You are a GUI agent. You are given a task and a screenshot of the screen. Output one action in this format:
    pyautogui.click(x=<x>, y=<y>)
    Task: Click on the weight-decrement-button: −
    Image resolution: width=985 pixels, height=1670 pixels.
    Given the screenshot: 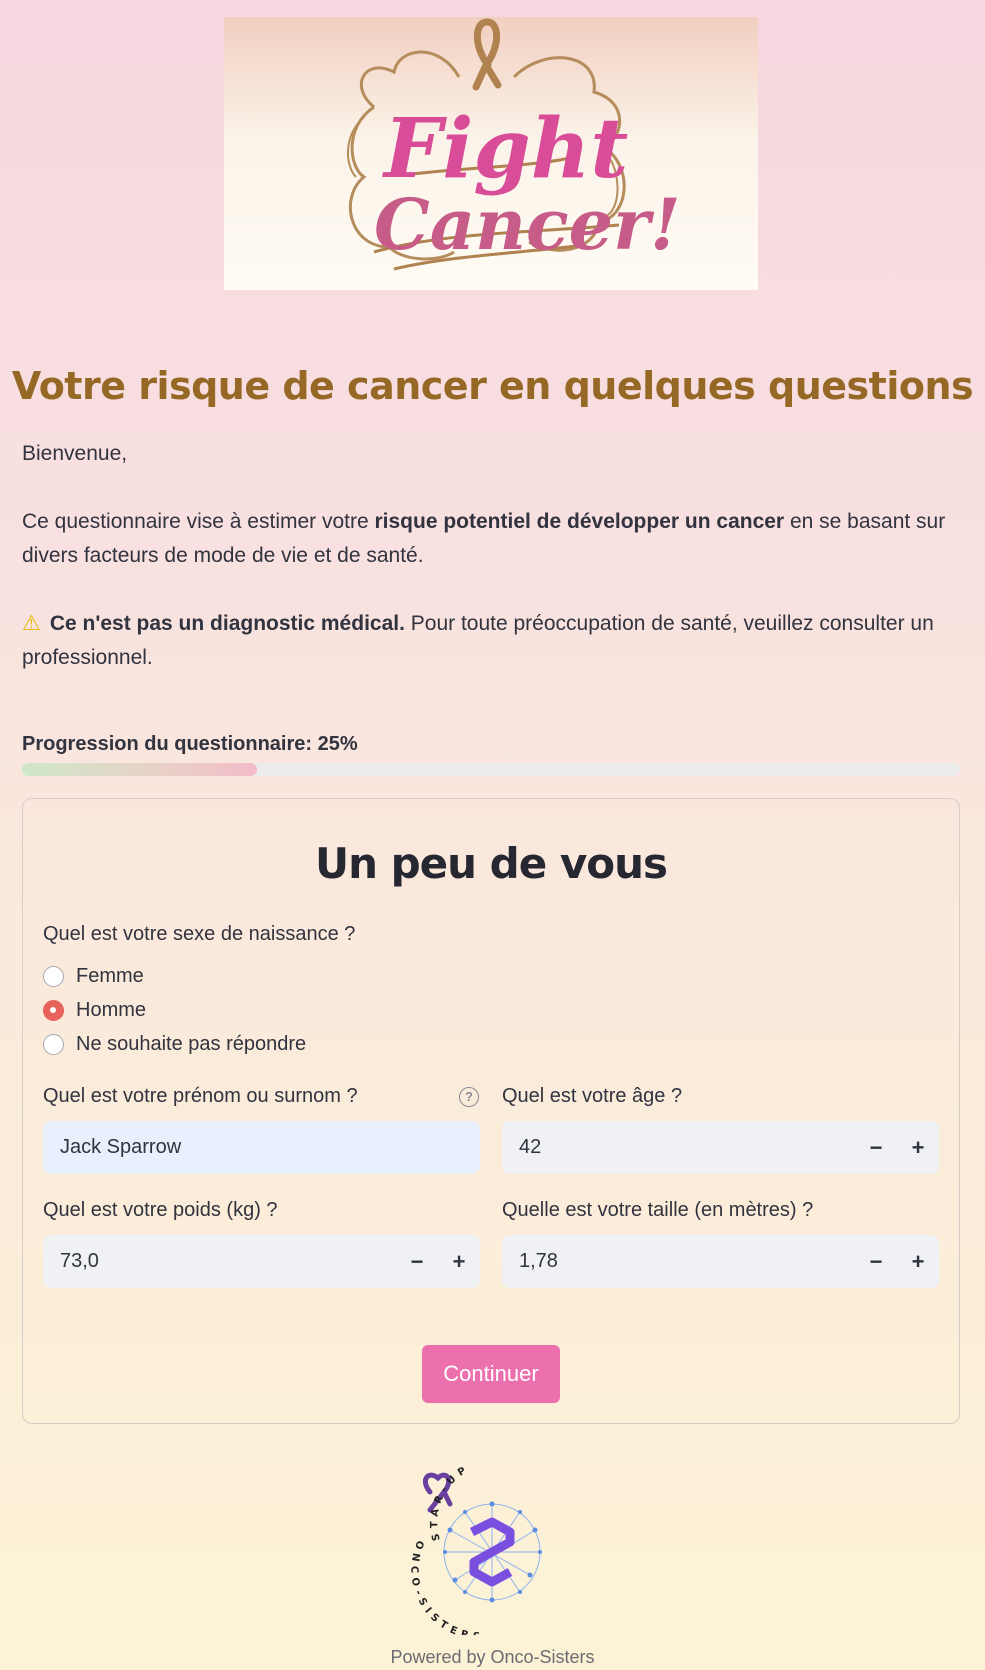 What is the action you would take?
    pyautogui.click(x=417, y=1261)
    